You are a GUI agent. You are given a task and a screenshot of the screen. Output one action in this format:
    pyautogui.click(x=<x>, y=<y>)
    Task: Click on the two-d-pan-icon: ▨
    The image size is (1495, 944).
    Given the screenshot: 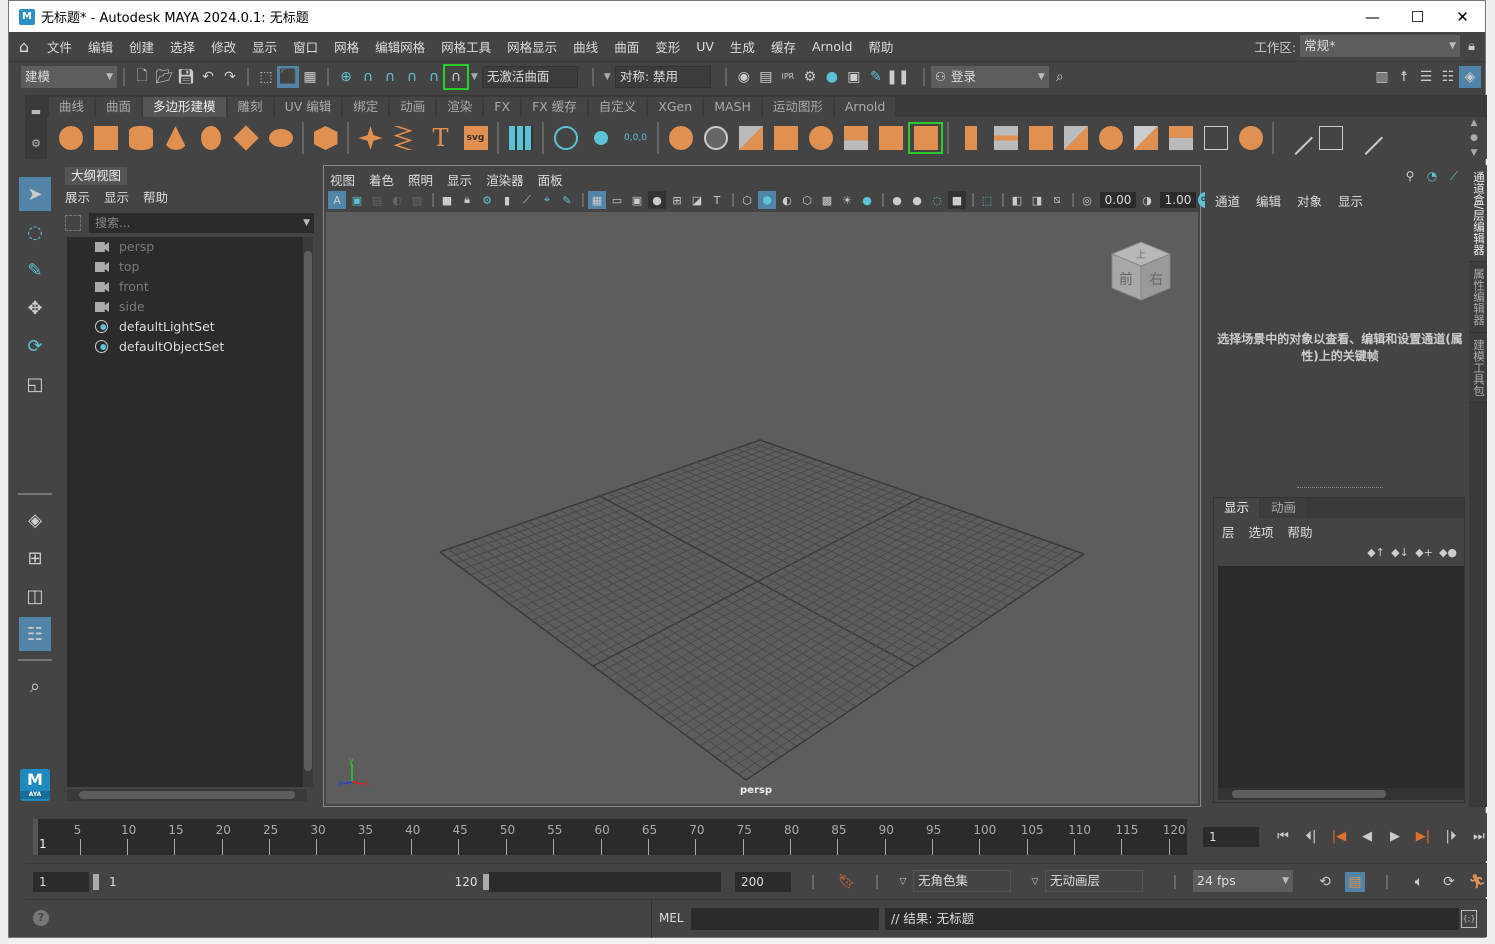 What is the action you would take?
    pyautogui.click(x=417, y=200)
    